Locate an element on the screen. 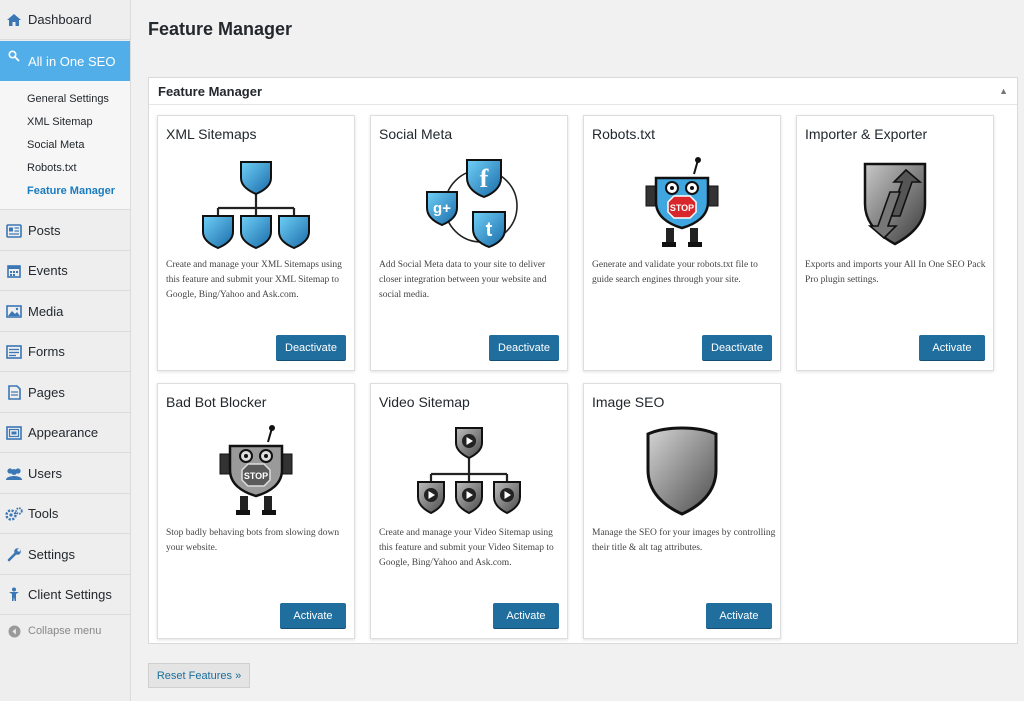 The height and width of the screenshot is (701, 1024). reset-features-button: Reset Features » is located at coordinates (199, 675).